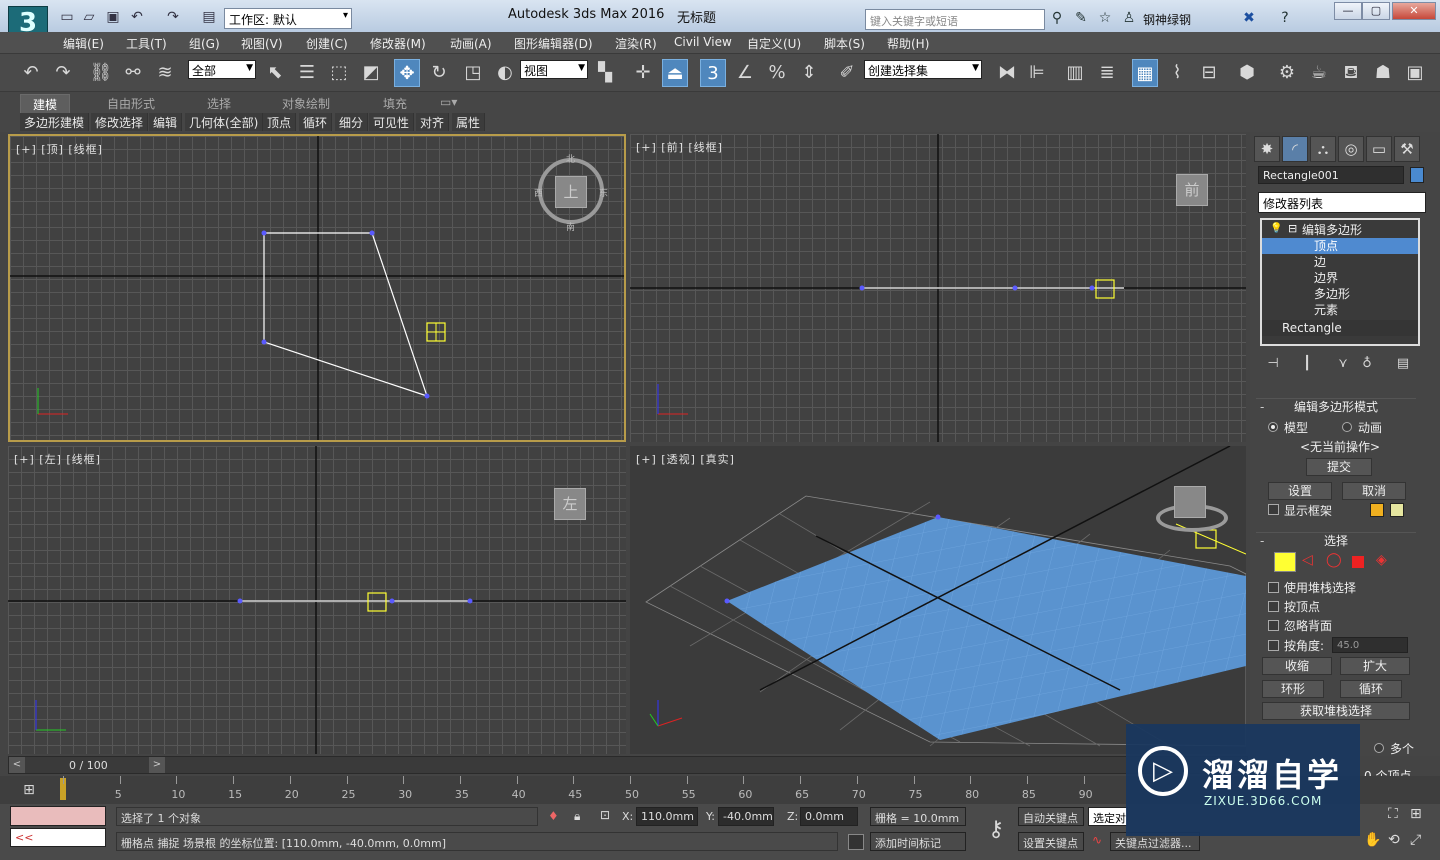  What do you see at coordinates (1297, 666) in the screenshot?
I see `shrink-button: 收缩` at bounding box center [1297, 666].